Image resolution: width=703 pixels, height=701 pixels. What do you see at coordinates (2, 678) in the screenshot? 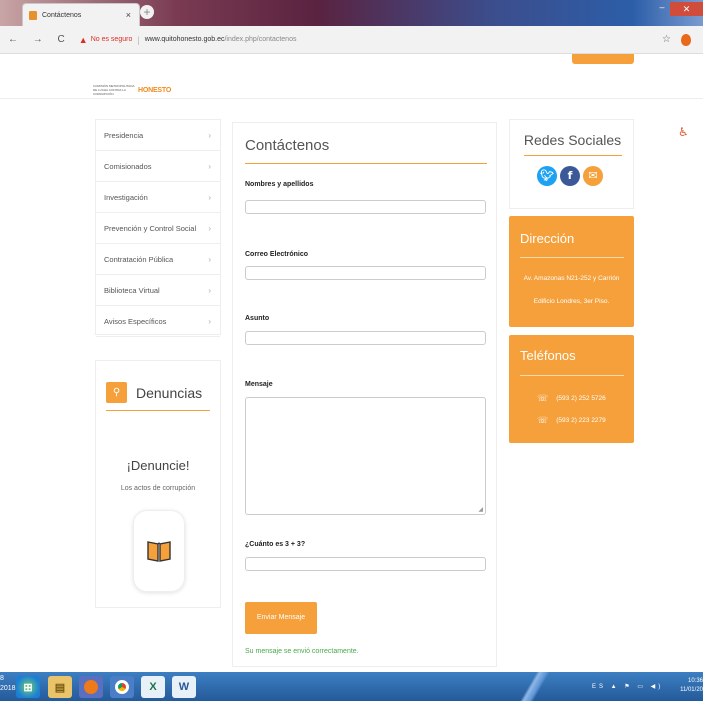
I see `taskbar-left-num: 8` at bounding box center [2, 678].